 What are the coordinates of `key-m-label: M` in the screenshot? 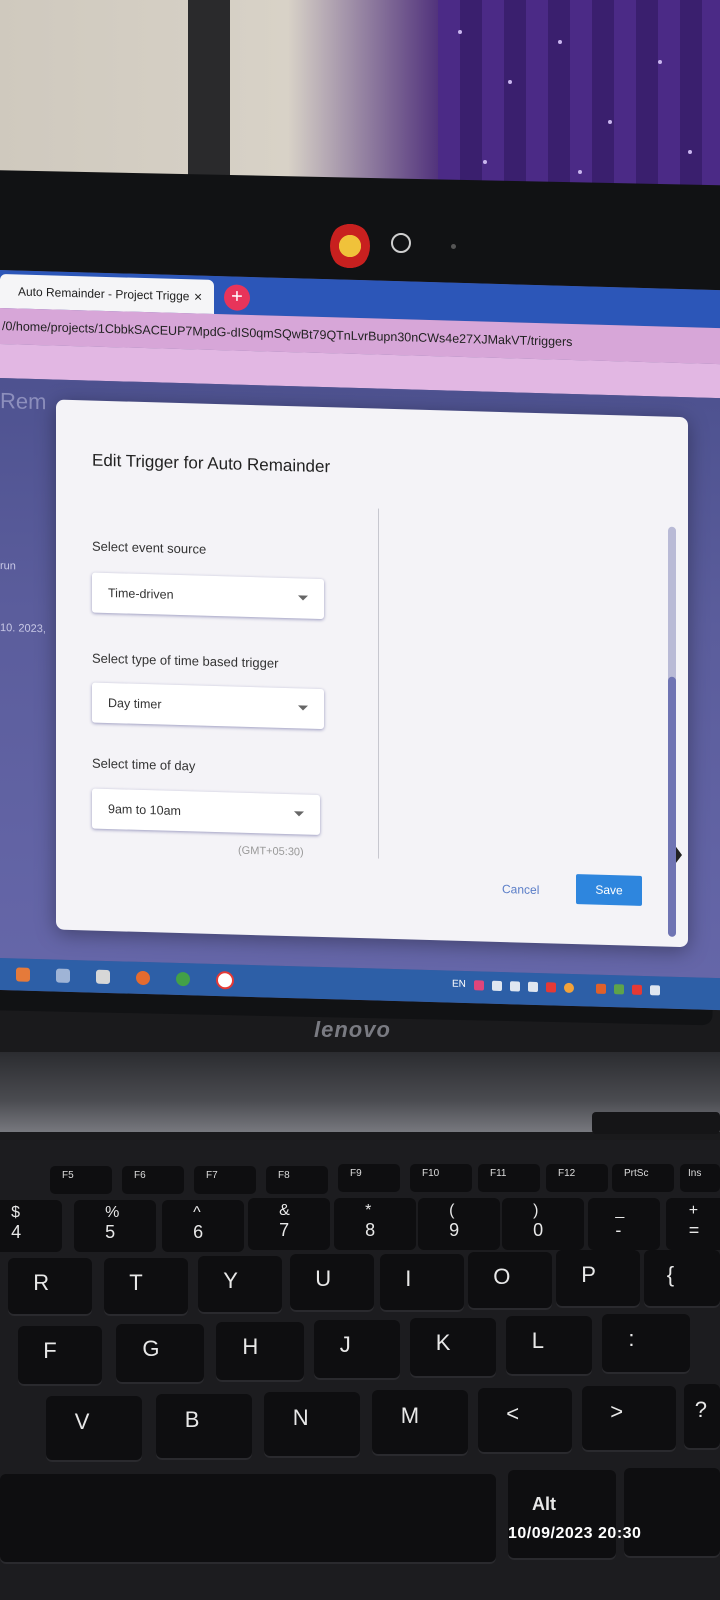 It's located at (410, 1416).